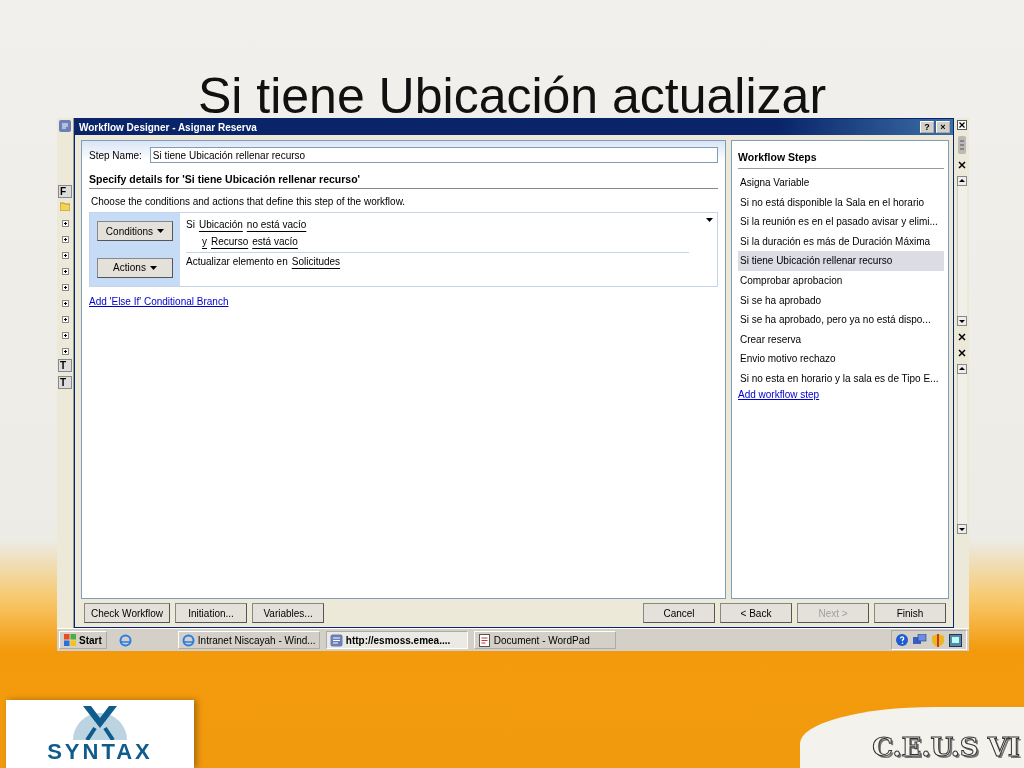 This screenshot has height=768, width=1024. Describe the element at coordinates (709, 220) in the screenshot. I see `dropdown-icon` at that location.